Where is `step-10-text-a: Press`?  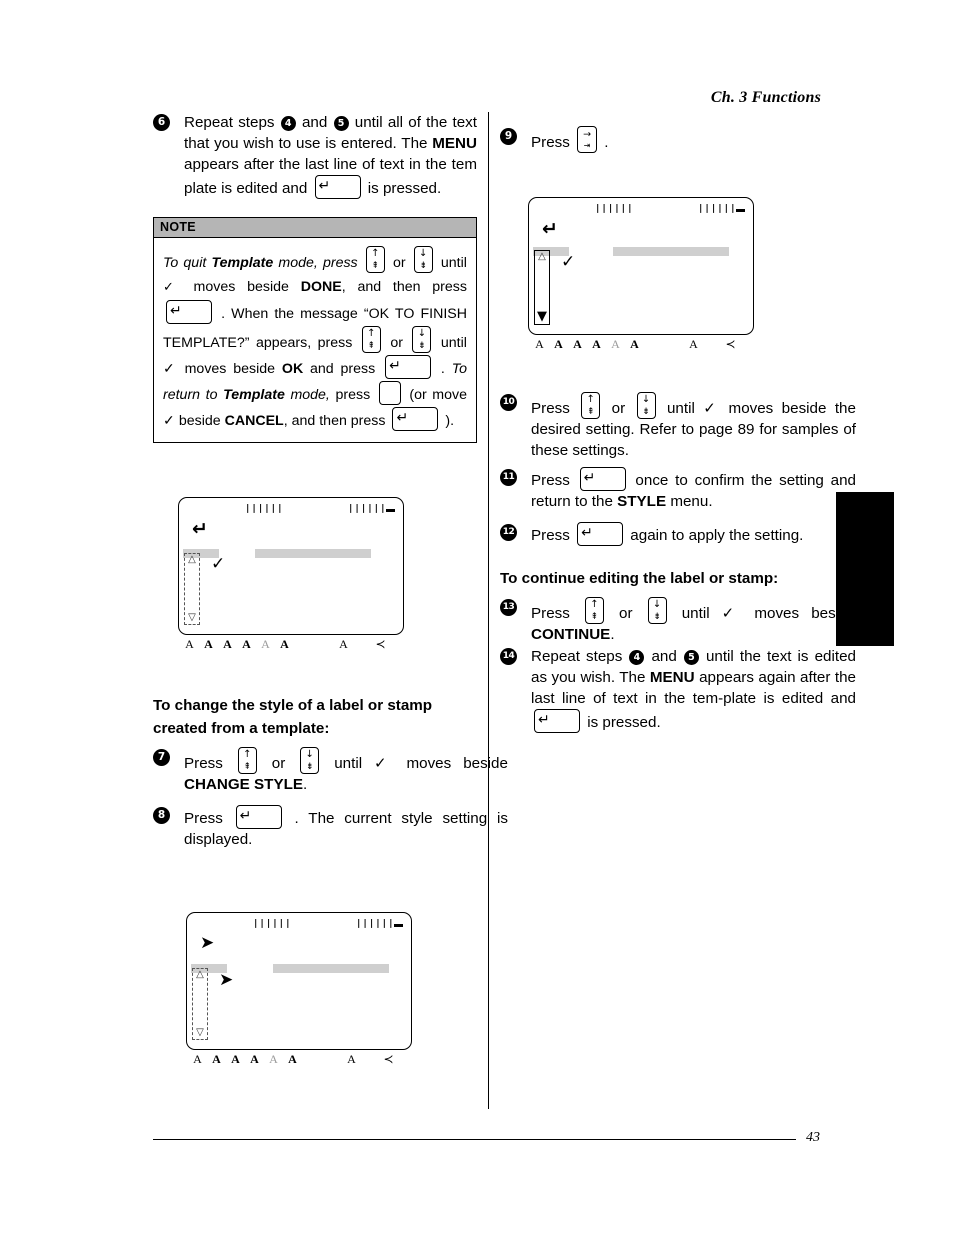
step-10-text-a: Press is located at coordinates (550, 408).